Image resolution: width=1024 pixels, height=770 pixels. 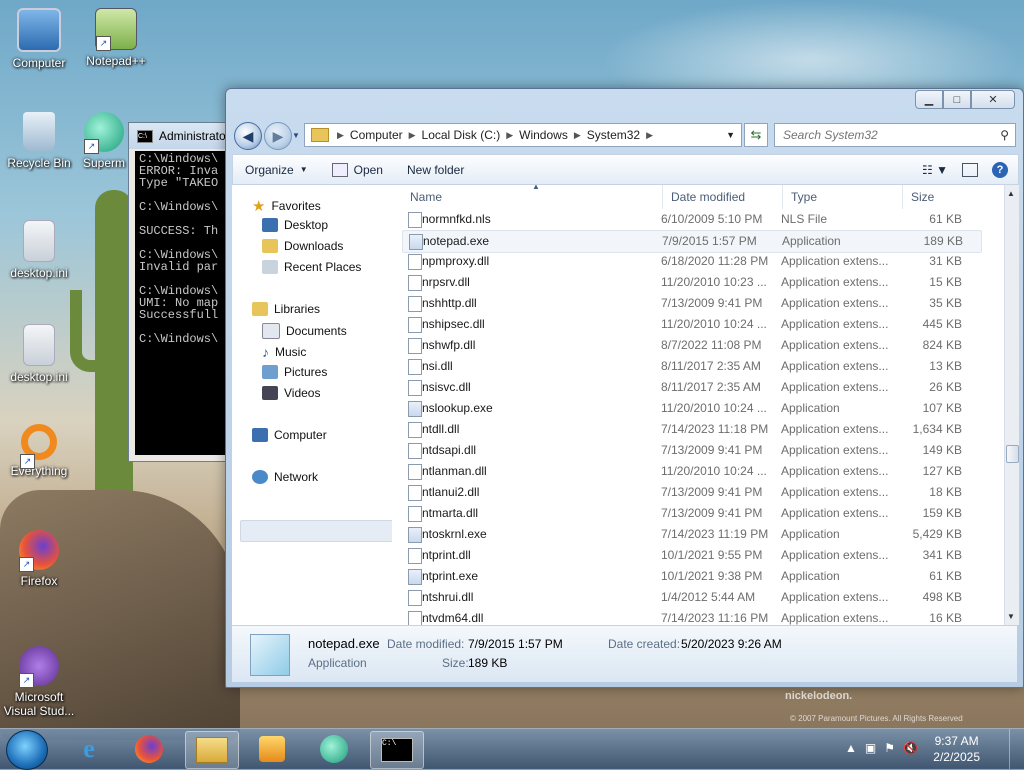 What do you see at coordinates (357, 169) in the screenshot?
I see `open-button: Open` at bounding box center [357, 169].